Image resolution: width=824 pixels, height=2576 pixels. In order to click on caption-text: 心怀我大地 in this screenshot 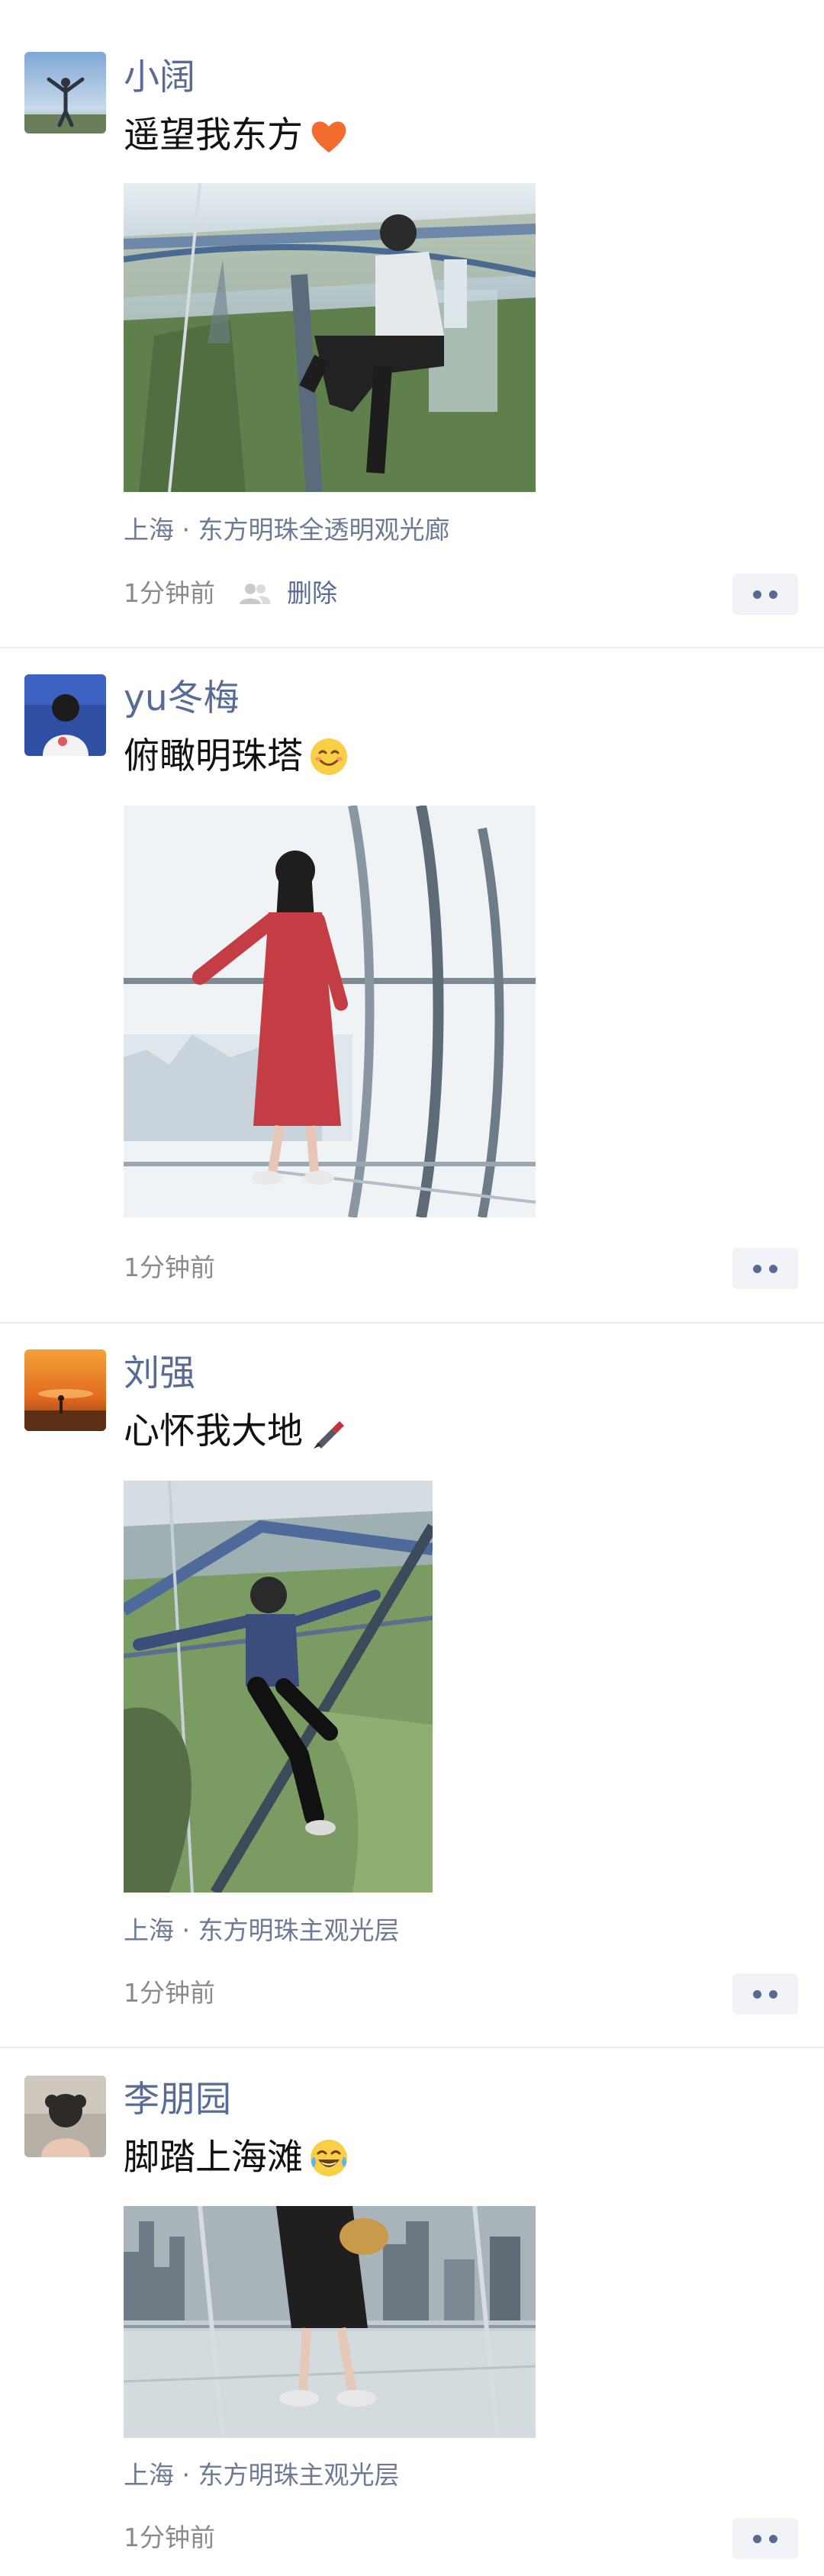, I will do `click(213, 1431)`.